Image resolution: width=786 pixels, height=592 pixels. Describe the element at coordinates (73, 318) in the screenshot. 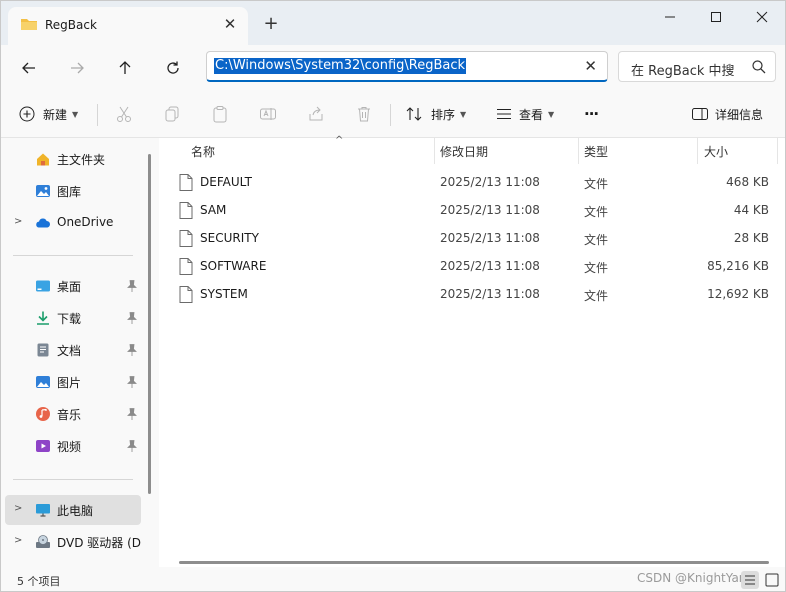

I see `sidebar-item-downloads: 下载` at that location.